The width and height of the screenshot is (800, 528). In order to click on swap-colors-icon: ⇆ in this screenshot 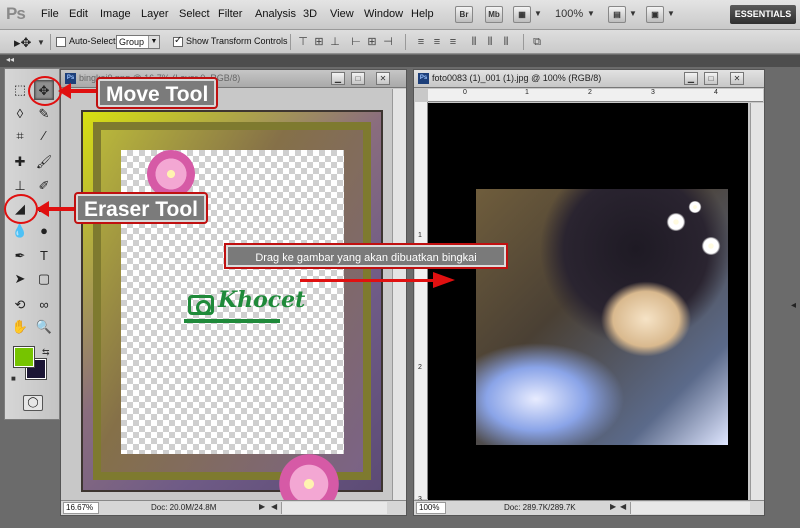, I will do `click(46, 352)`.